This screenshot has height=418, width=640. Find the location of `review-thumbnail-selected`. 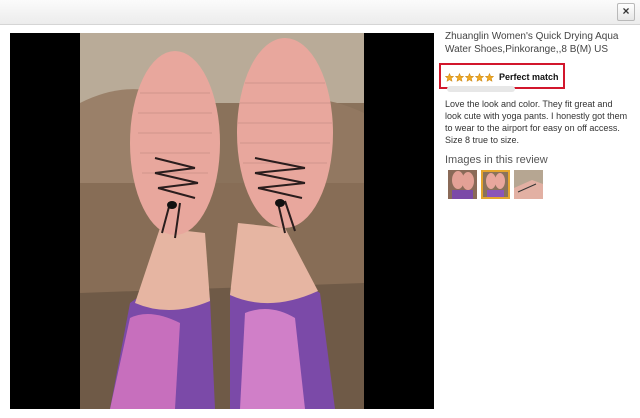

review-thumbnail-selected is located at coordinates (495, 184).